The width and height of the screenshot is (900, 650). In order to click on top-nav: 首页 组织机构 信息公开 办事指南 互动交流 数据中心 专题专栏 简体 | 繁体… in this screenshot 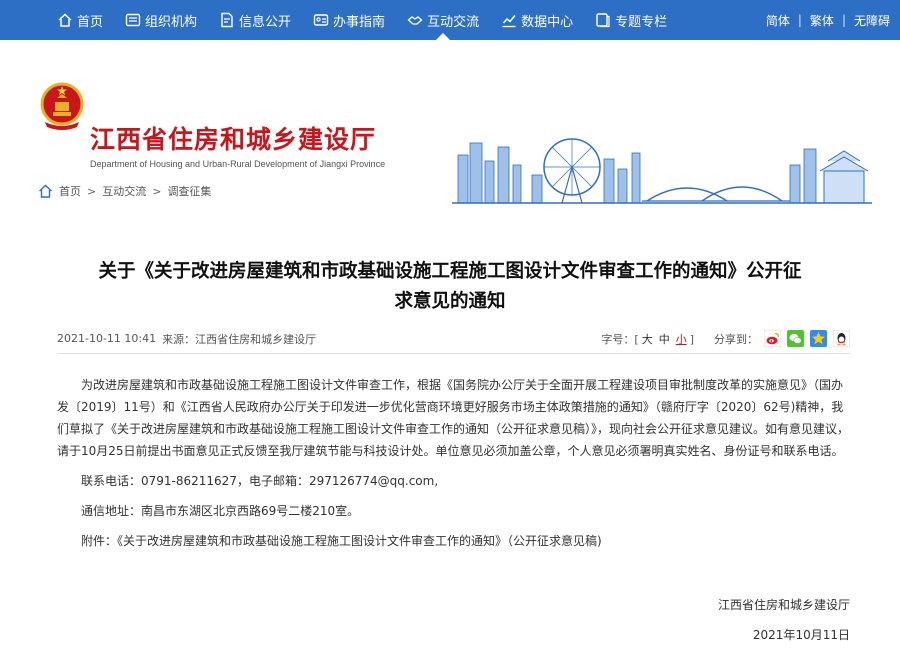, I will do `click(450, 20)`.